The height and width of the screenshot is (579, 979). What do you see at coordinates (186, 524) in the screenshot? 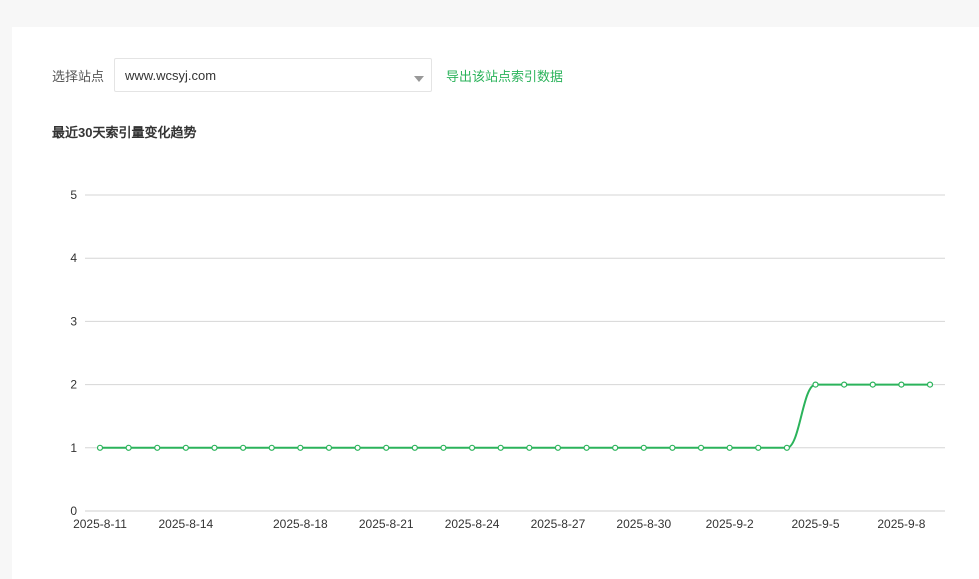
I see `x-tick-label: 2025-8-14` at bounding box center [186, 524].